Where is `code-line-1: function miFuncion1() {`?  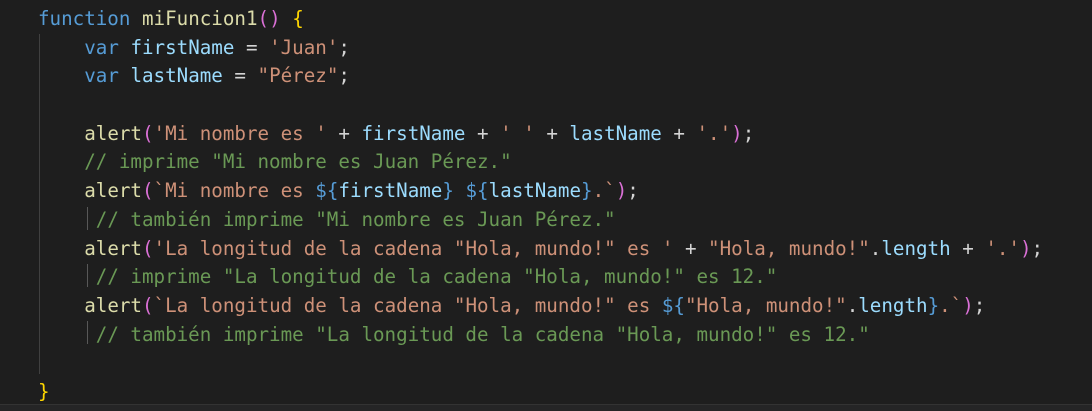 code-line-1: function miFuncion1() { is located at coordinates (540, 19).